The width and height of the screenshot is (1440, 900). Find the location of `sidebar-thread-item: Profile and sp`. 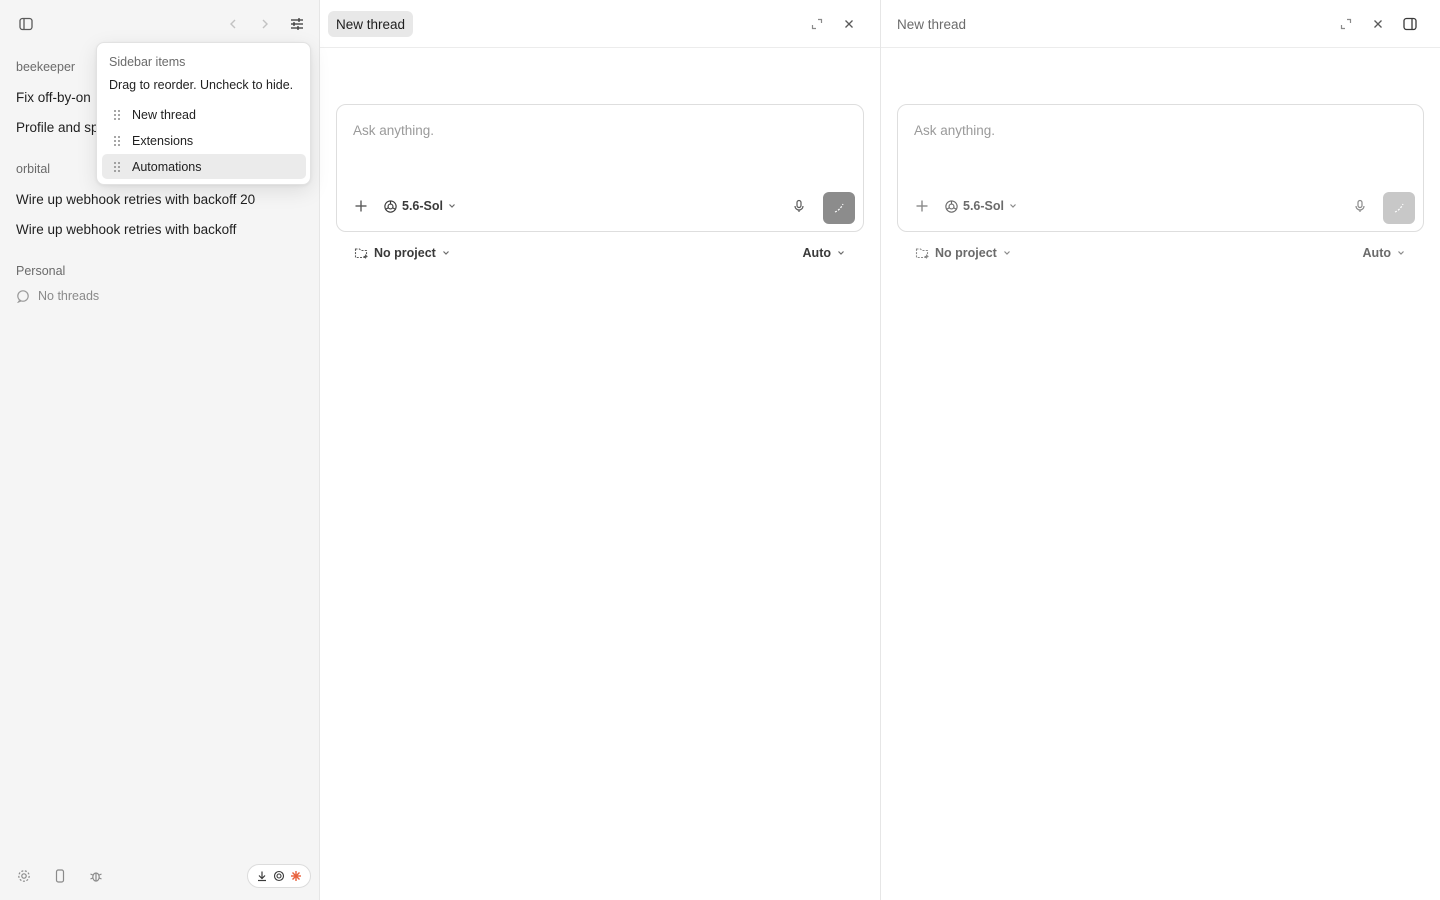

sidebar-thread-item: Profile and sp is located at coordinates (57, 127).